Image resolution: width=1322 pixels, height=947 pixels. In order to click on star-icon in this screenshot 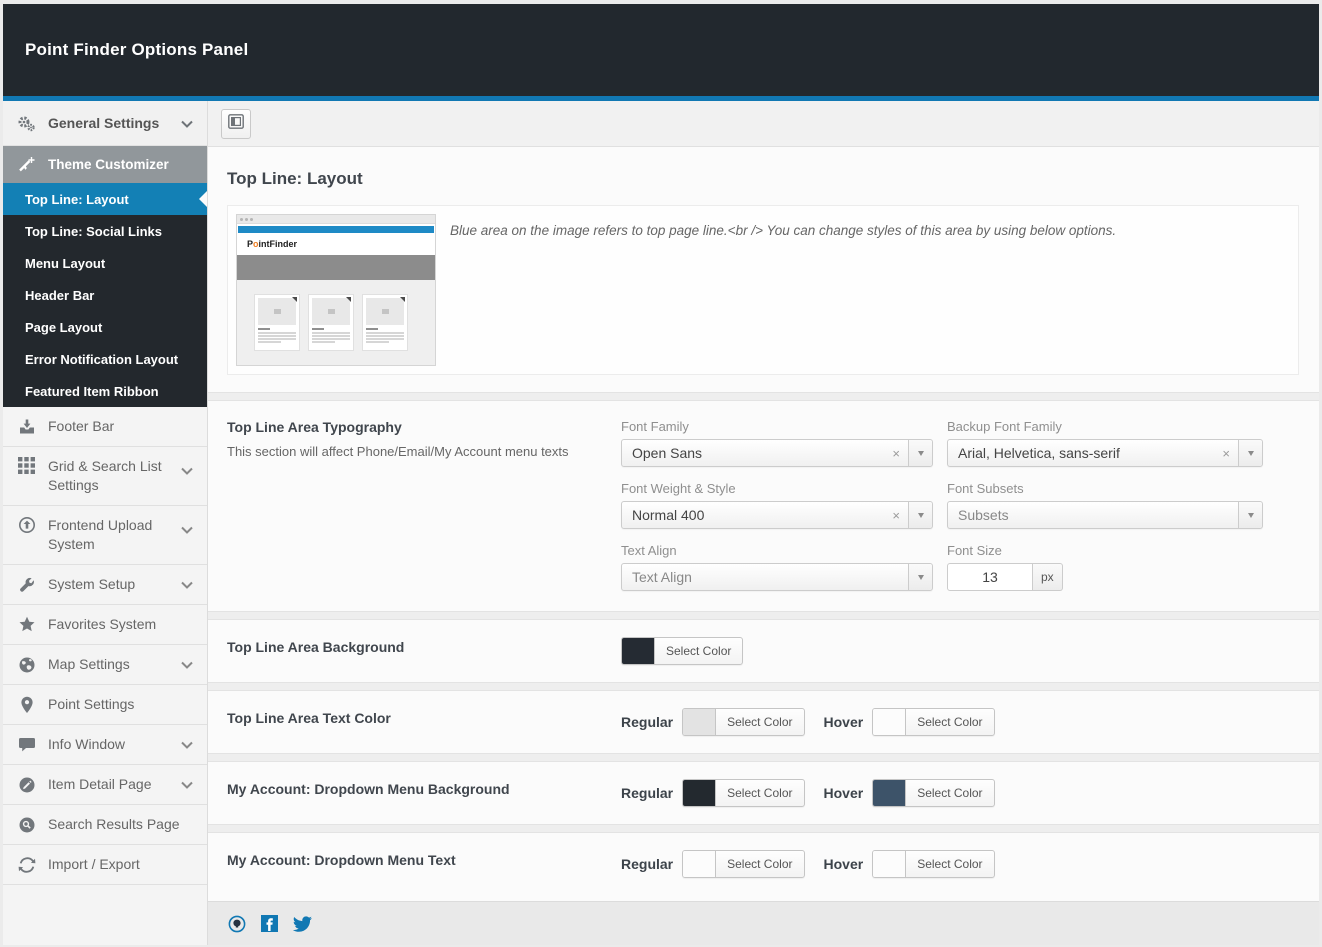, I will do `click(26, 624)`.